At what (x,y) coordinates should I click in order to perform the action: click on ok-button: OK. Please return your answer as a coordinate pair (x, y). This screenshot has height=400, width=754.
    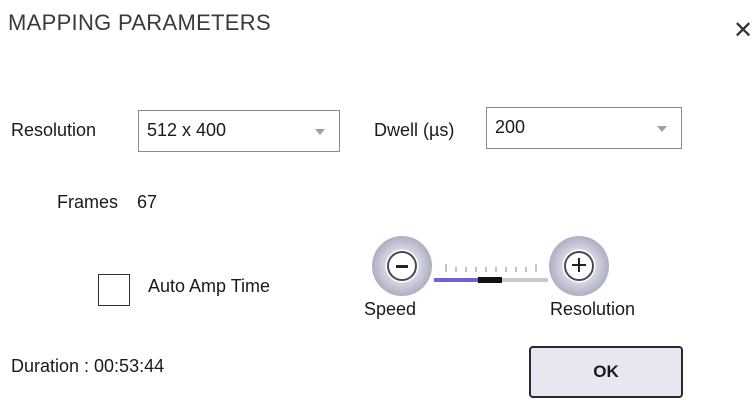
    Looking at the image, I should click on (606, 372).